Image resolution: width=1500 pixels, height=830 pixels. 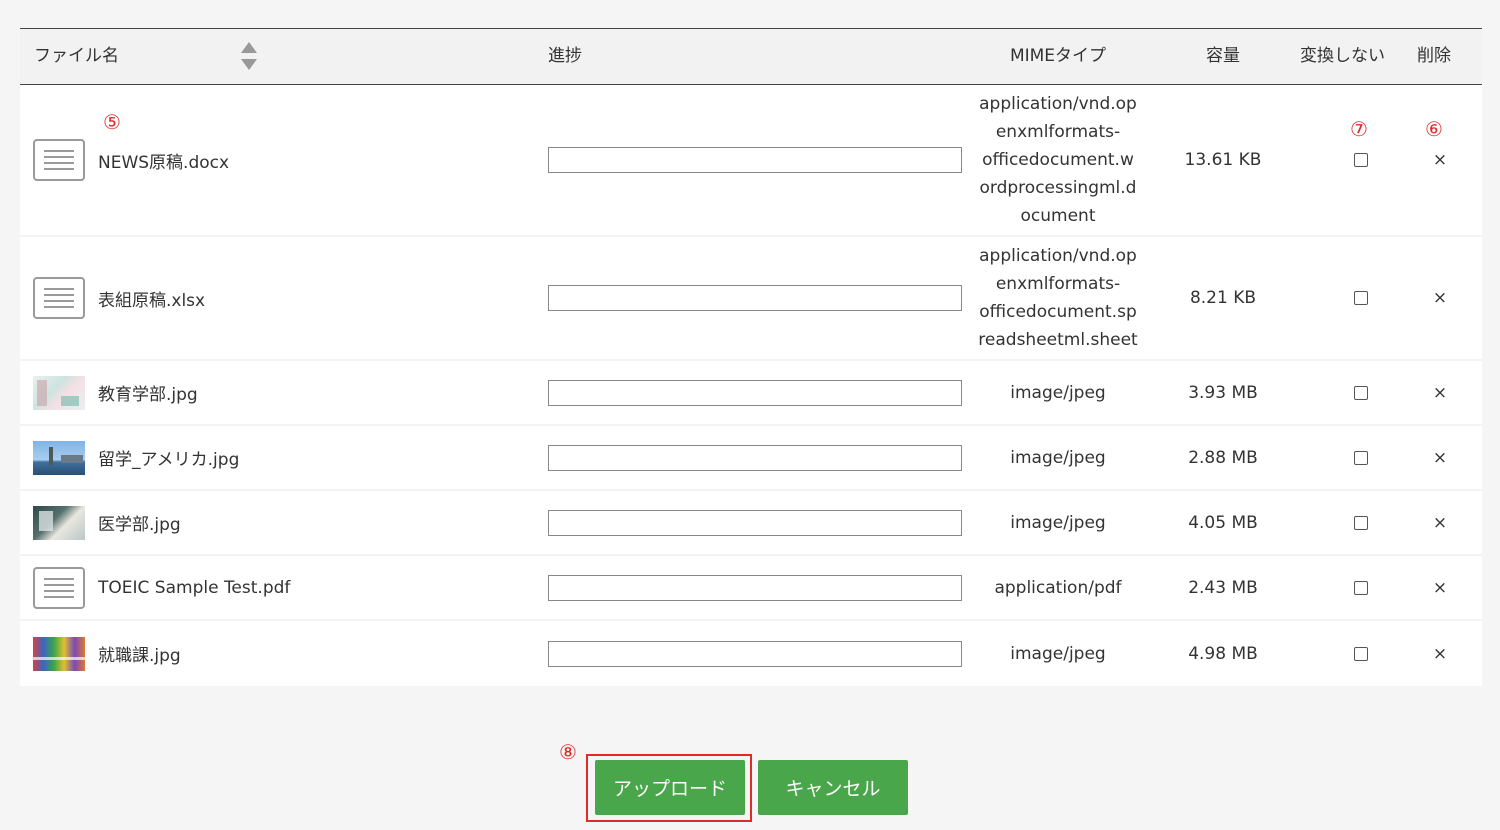 What do you see at coordinates (139, 525) in the screenshot?
I see `file-name: 医学部.jpg` at bounding box center [139, 525].